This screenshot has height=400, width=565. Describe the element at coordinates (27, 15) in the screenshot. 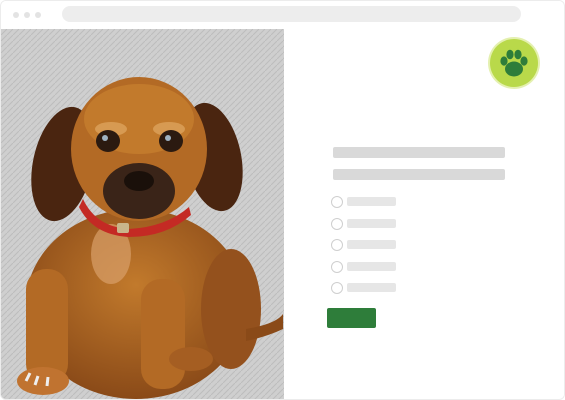

I see `window-minimize-dot` at that location.